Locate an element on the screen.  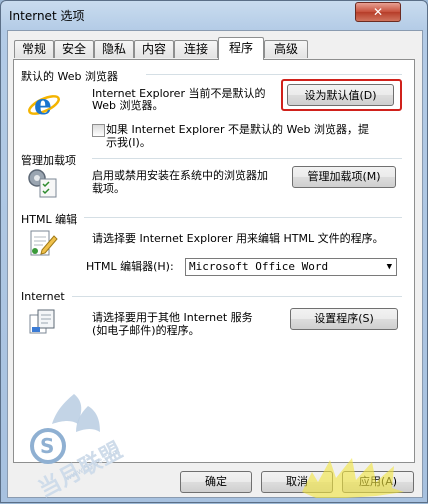
apply-button: 应用(A) is located at coordinates (378, 482).